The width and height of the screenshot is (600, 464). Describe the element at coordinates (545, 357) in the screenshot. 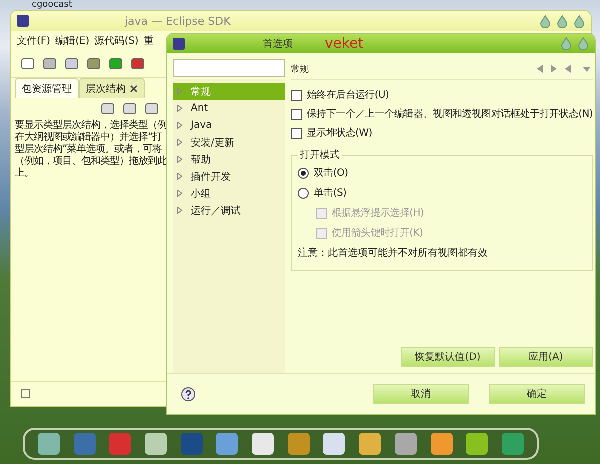

I see `page-button: 应用(A)` at that location.